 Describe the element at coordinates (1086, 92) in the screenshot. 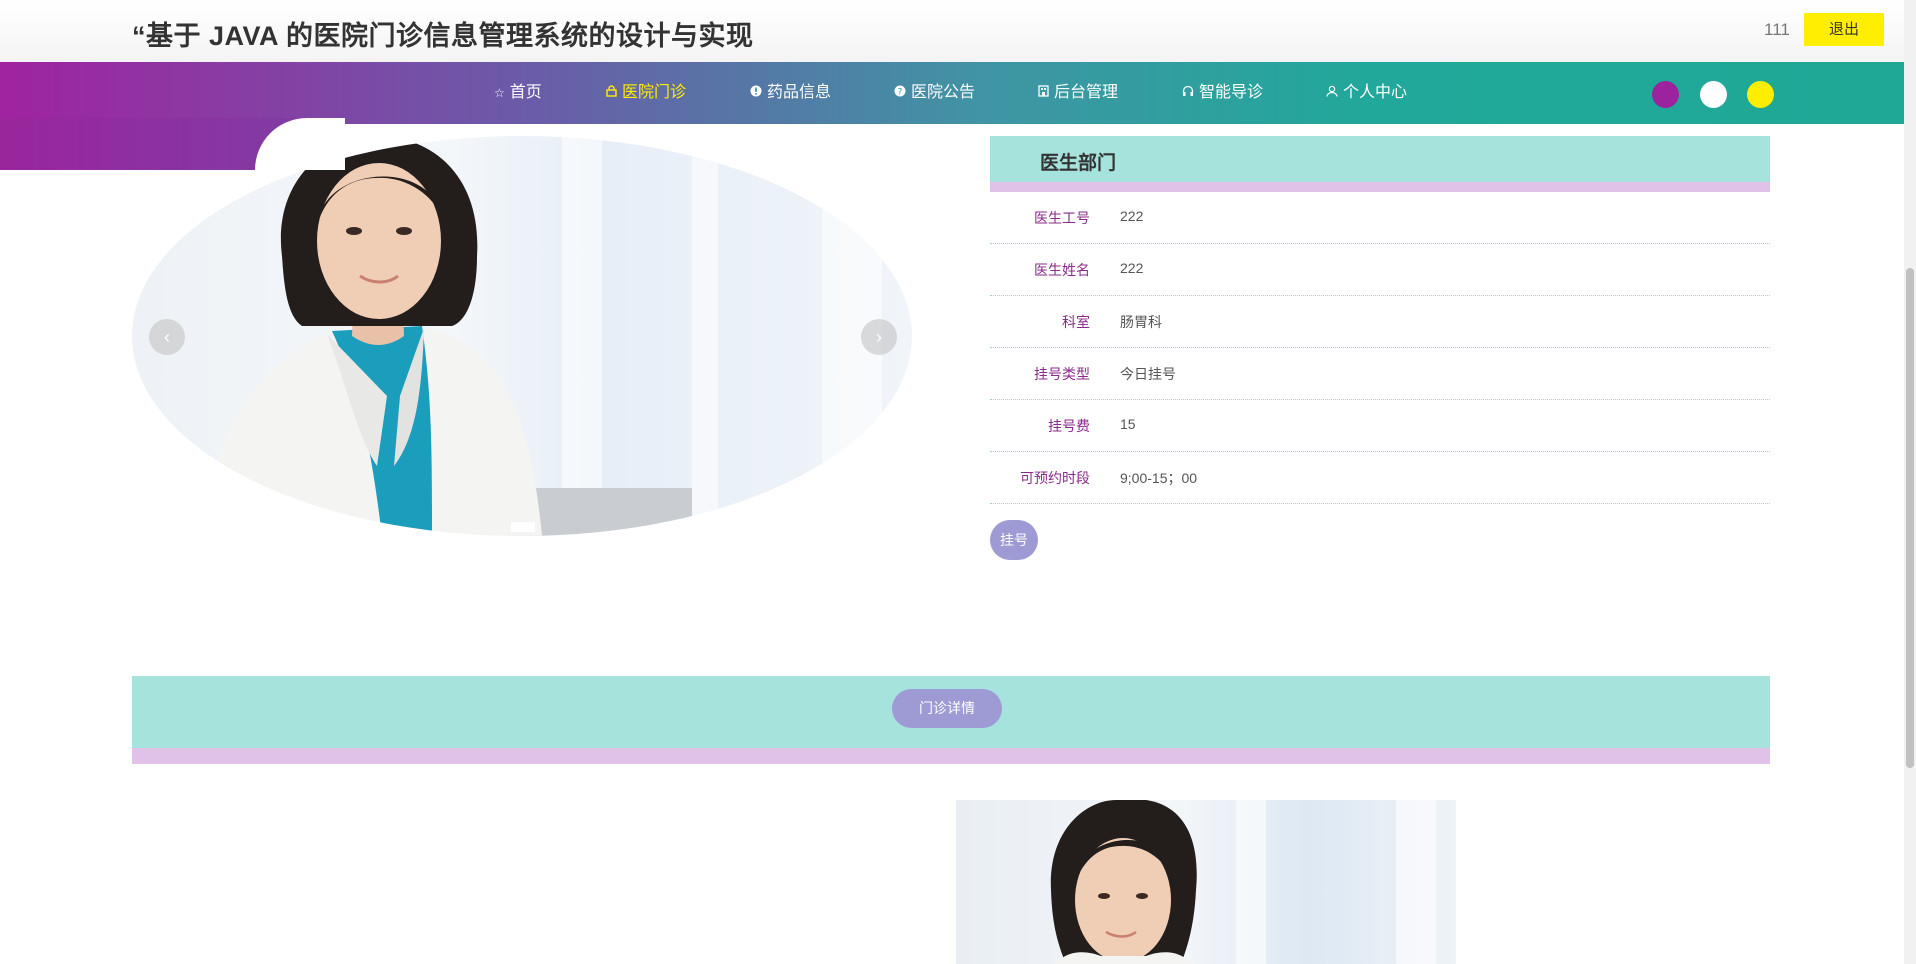

I see `nav-item-label: 后台管理` at that location.